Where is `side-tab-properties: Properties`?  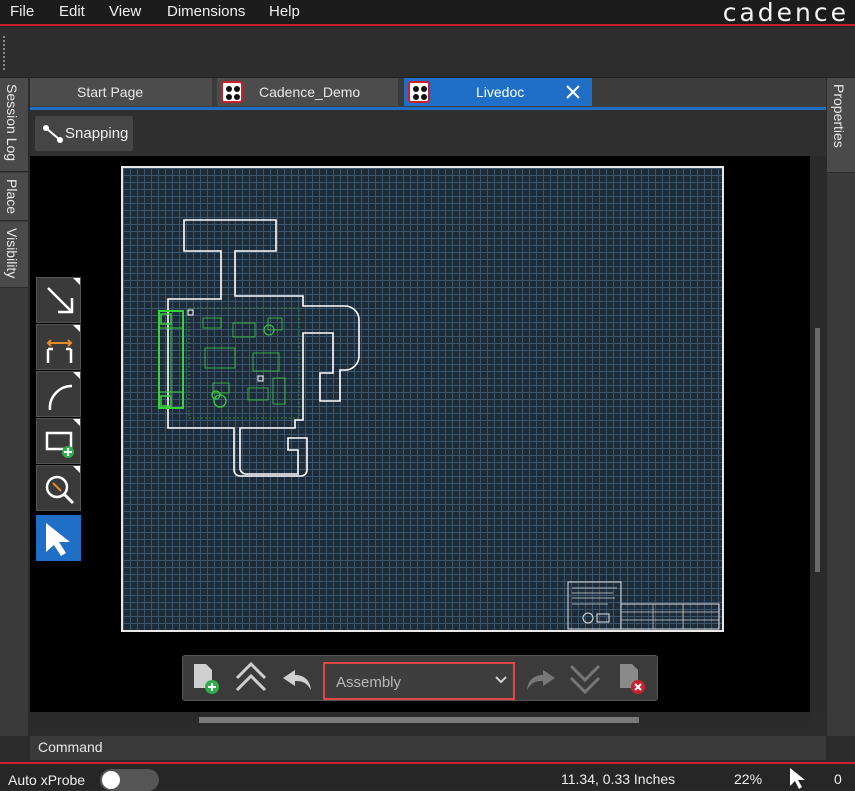
side-tab-properties: Properties is located at coordinates (841, 125).